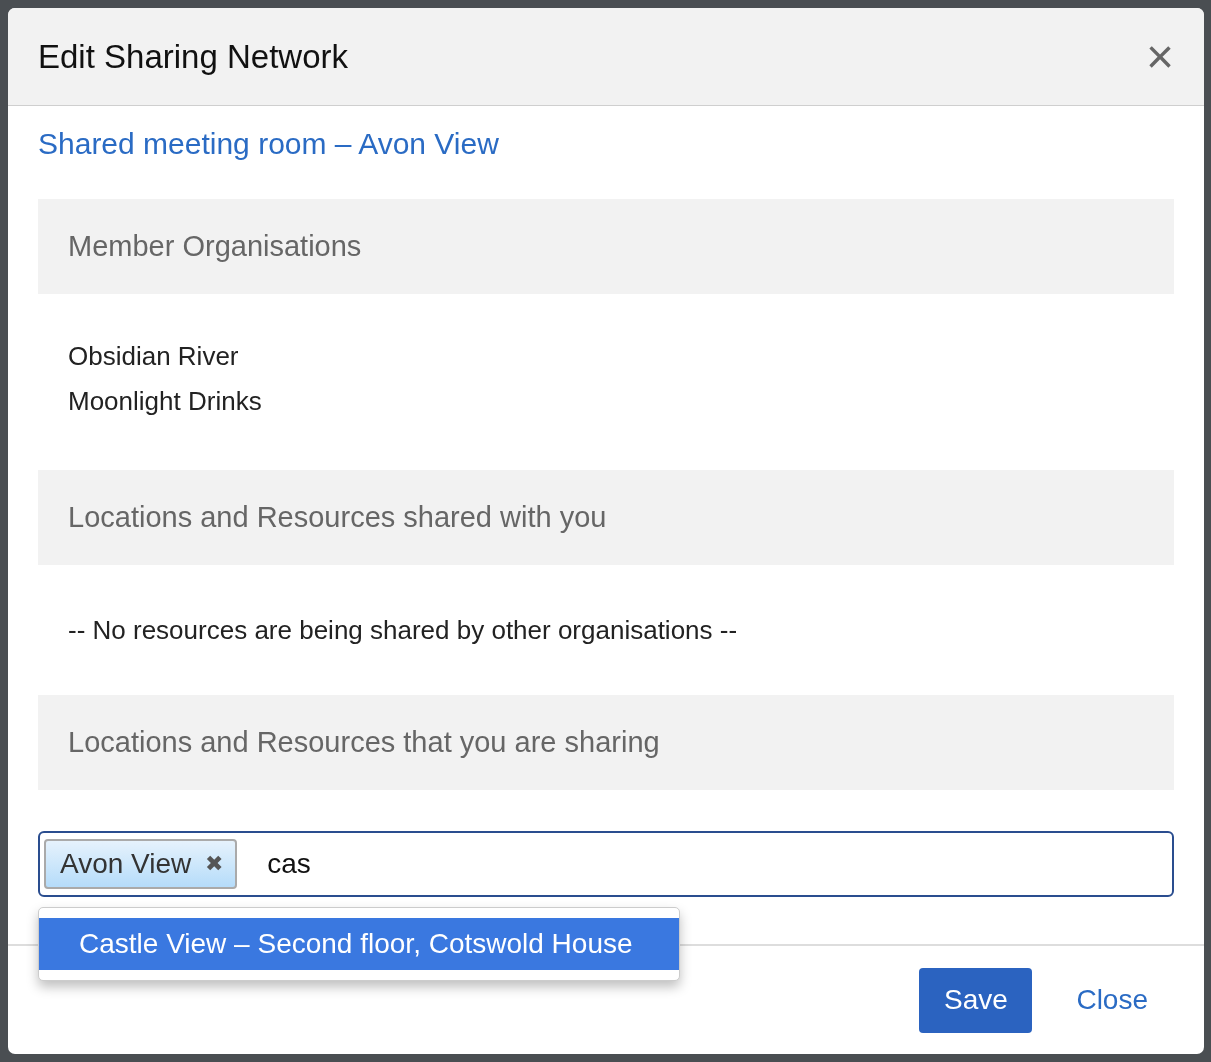 The width and height of the screenshot is (1211, 1062). What do you see at coordinates (359, 944) in the screenshot?
I see `suggestion-option: Castle View – Second floor, Cotswold House` at bounding box center [359, 944].